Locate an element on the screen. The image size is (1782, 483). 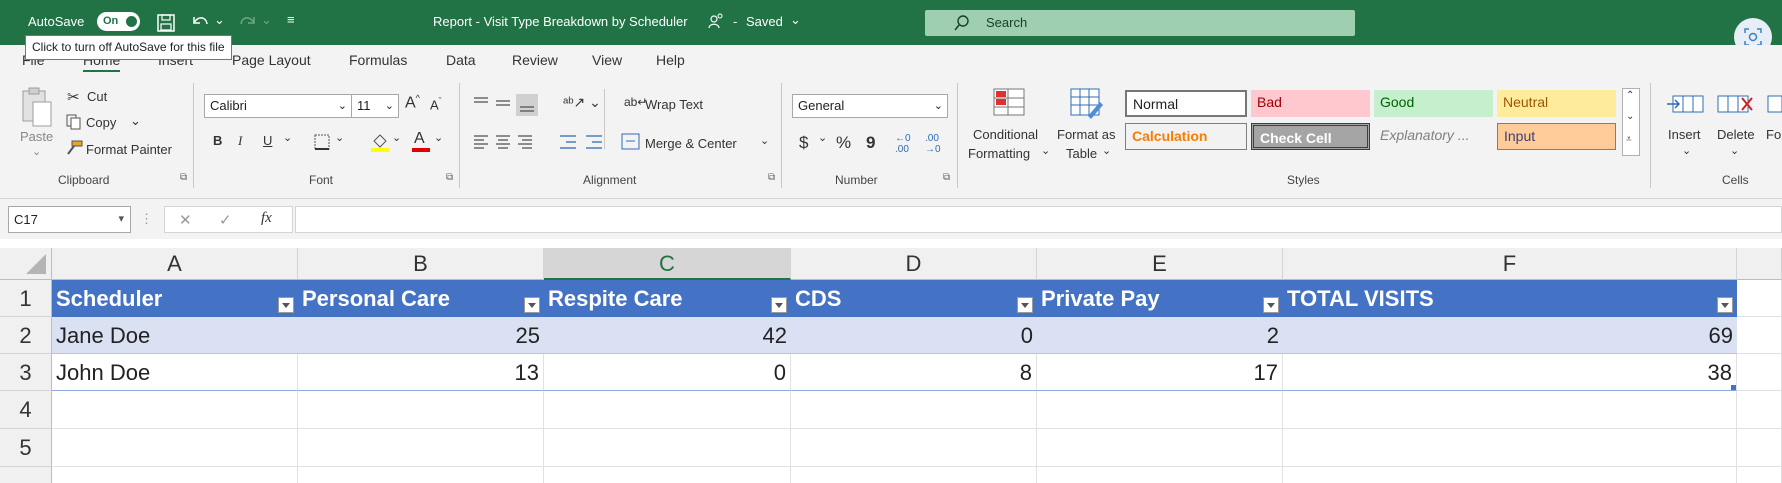
name-box: C17 ▾ is located at coordinates (69, 219).